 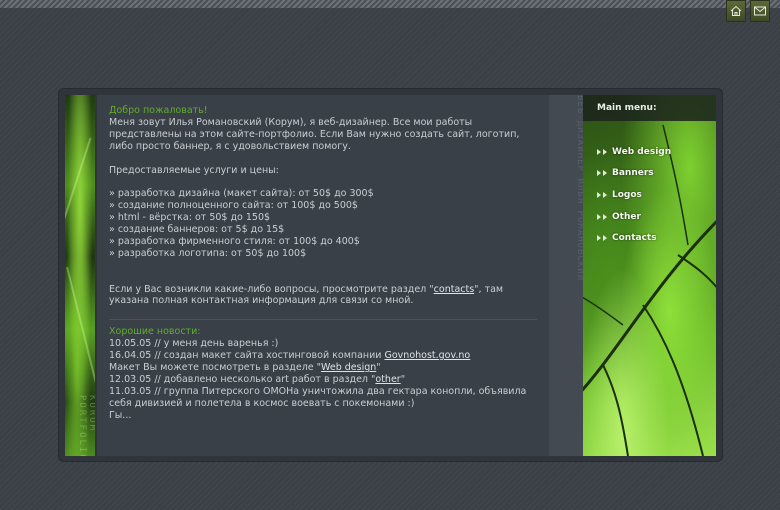 I want to click on service-item: » создание баннеров: от 5$ до 15$, so click(x=197, y=230).